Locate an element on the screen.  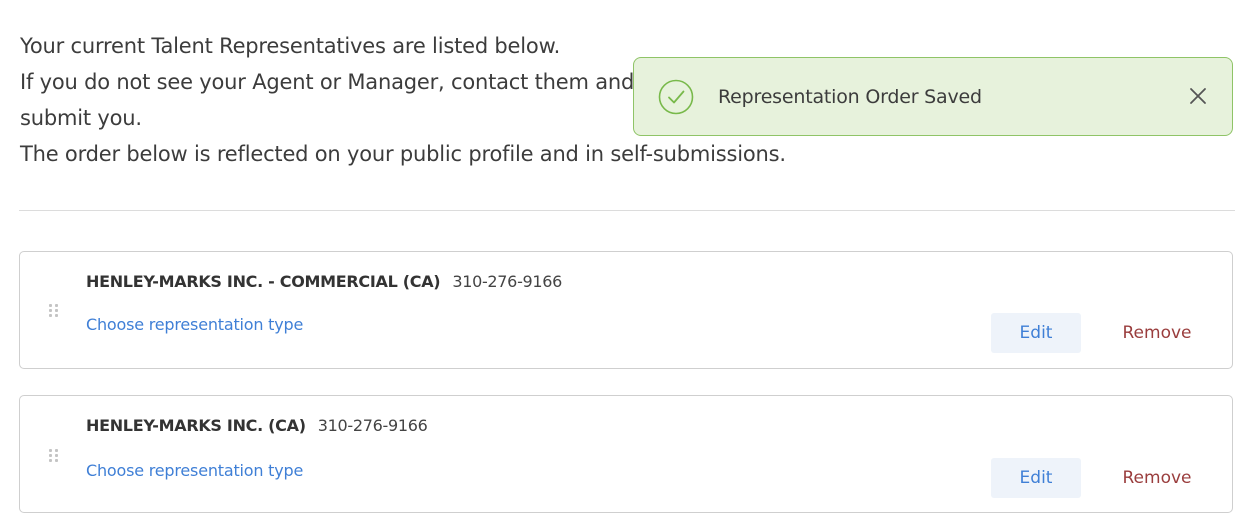
divider is located at coordinates (627, 210).